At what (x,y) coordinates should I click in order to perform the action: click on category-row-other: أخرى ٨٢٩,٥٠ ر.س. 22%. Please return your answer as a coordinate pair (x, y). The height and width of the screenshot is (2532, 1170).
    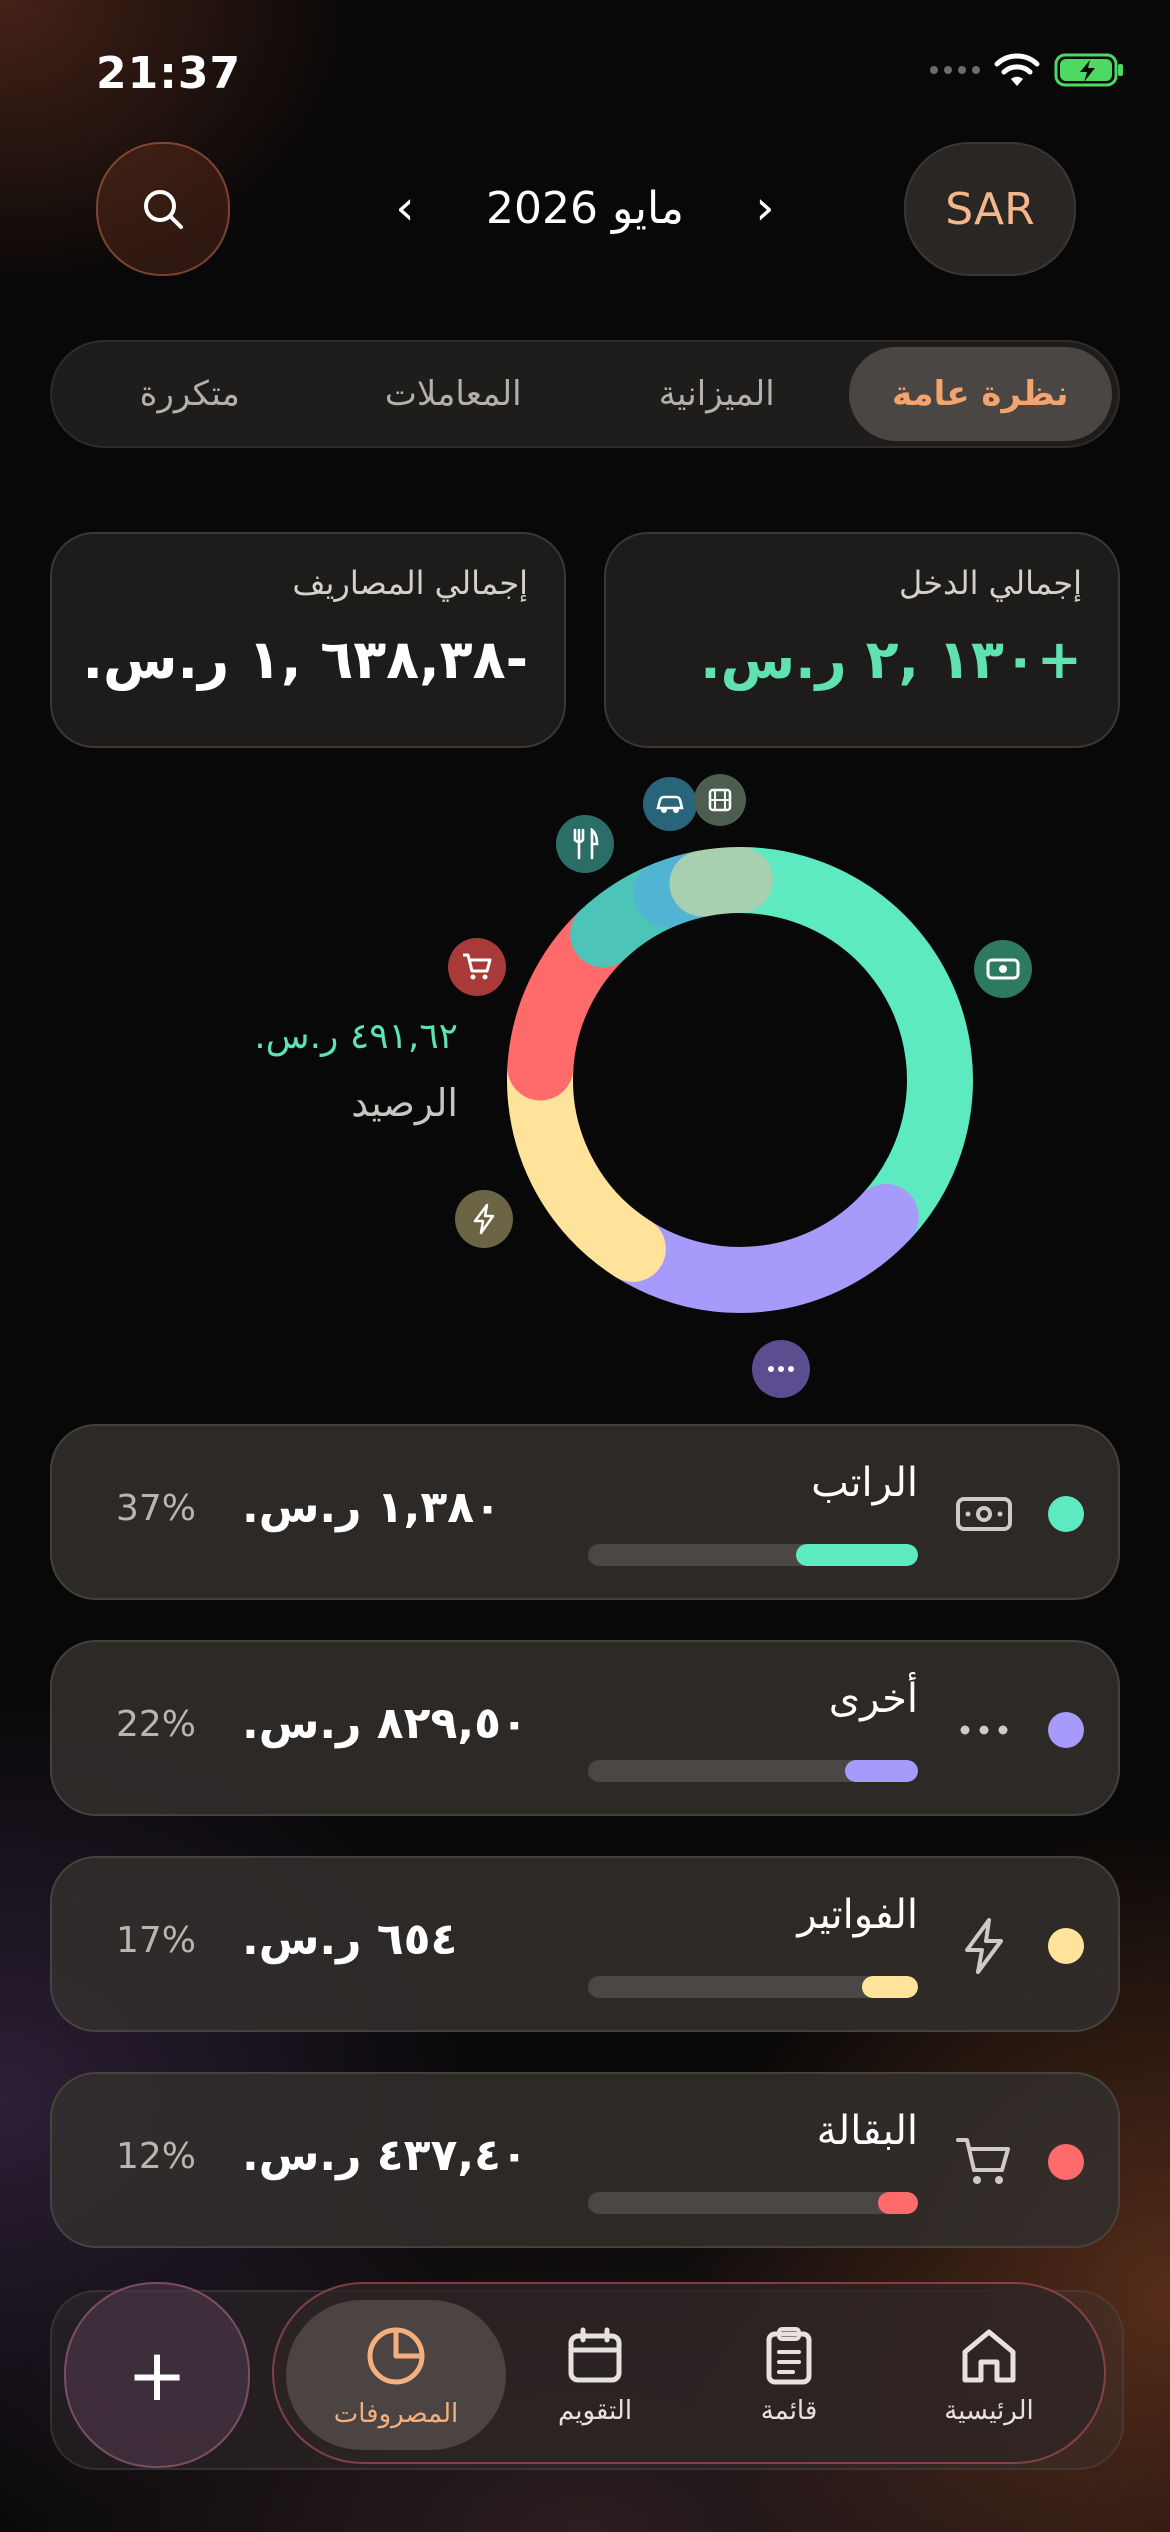
    Looking at the image, I should click on (585, 1728).